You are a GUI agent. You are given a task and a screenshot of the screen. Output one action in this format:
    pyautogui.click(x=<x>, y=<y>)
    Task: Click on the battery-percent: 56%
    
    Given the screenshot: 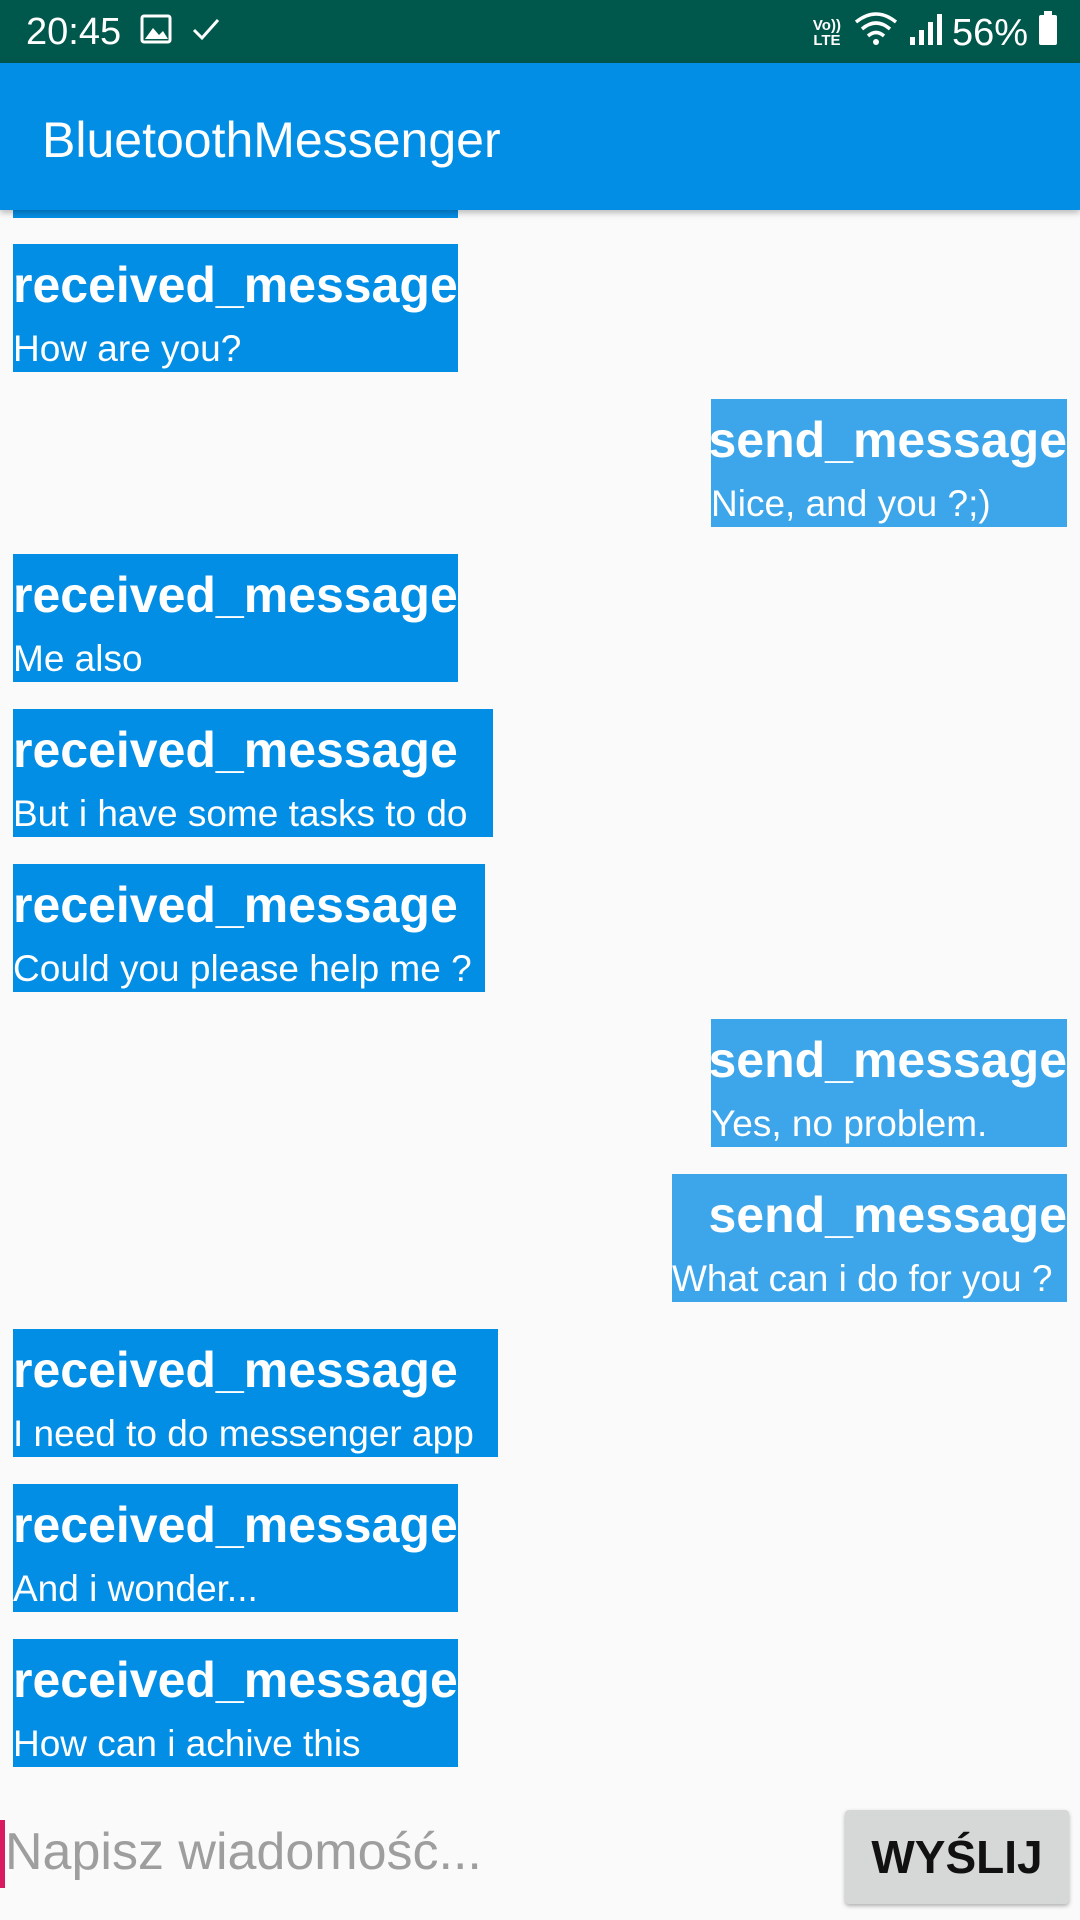 What is the action you would take?
    pyautogui.click(x=989, y=33)
    